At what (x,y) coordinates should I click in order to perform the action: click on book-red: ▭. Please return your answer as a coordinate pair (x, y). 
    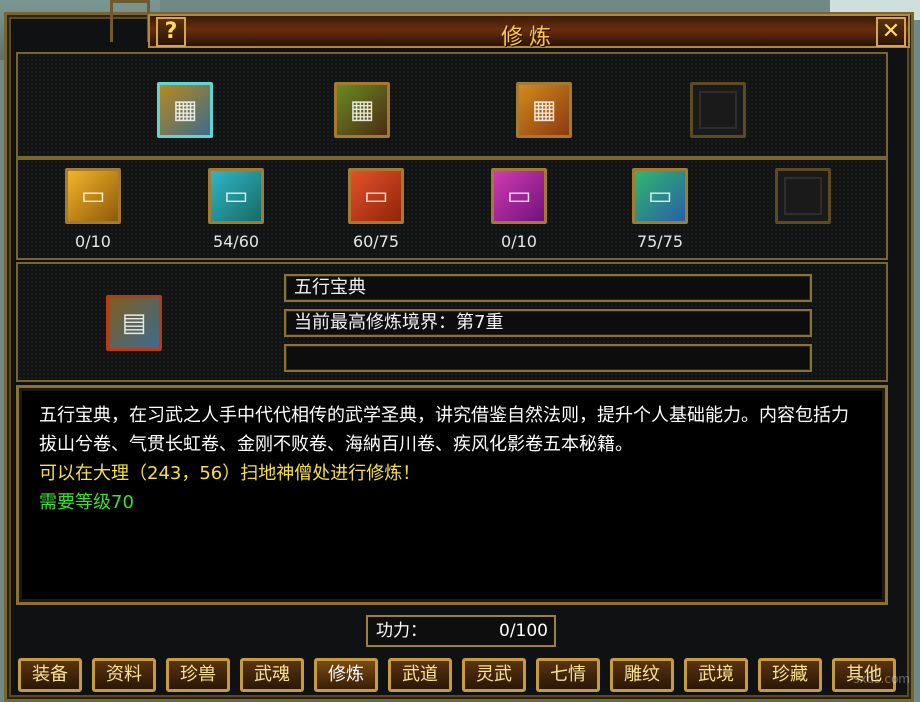
    Looking at the image, I should click on (376, 196).